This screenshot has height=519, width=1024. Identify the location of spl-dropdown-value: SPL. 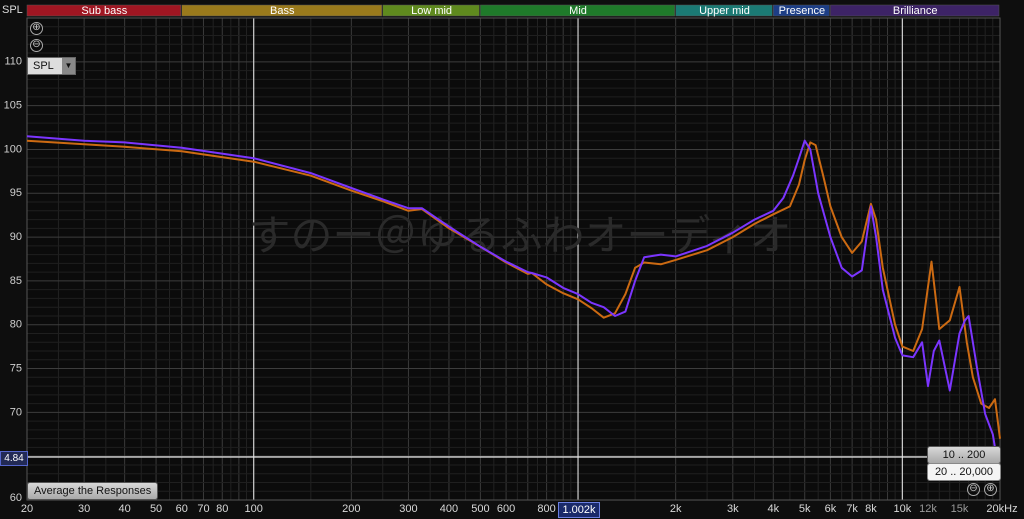
(43, 66).